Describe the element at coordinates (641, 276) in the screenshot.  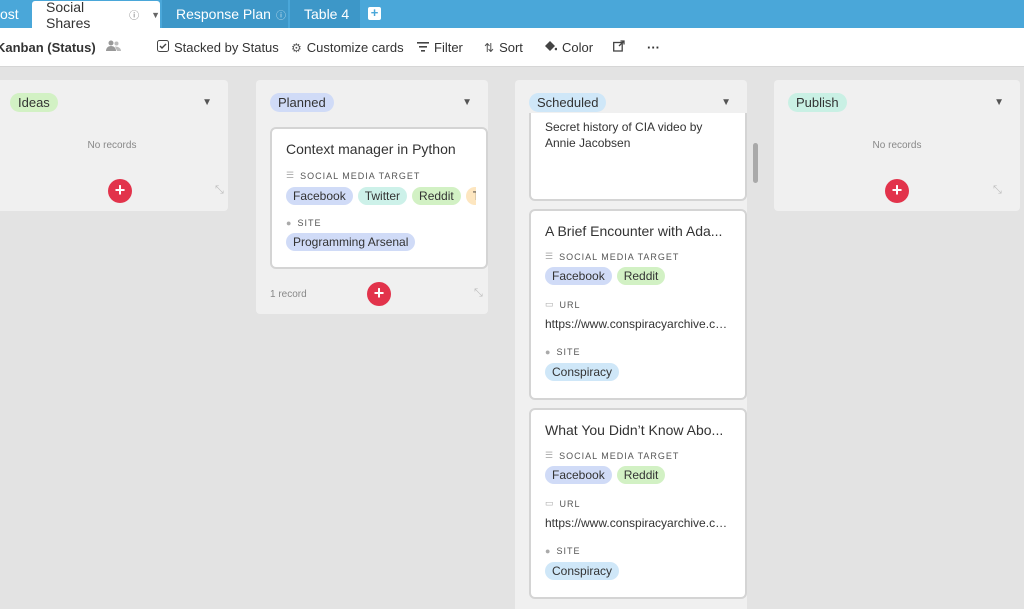
I see `tag-reddit: Reddit` at that location.